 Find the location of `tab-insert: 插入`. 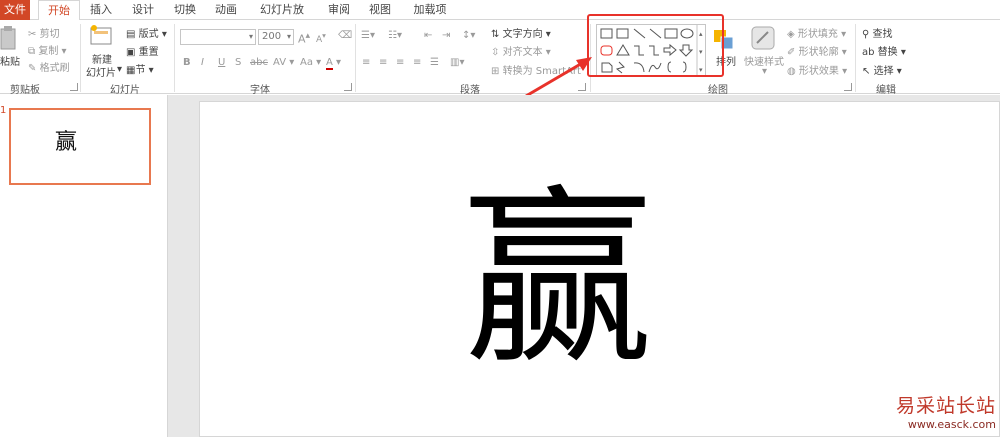

tab-insert: 插入 is located at coordinates (101, 10).